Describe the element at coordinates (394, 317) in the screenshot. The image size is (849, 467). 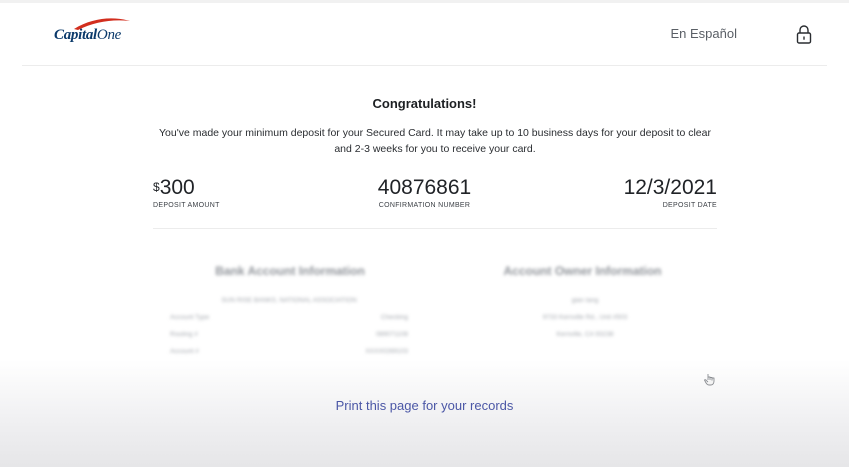
I see `bank-row-value: Checking` at that location.